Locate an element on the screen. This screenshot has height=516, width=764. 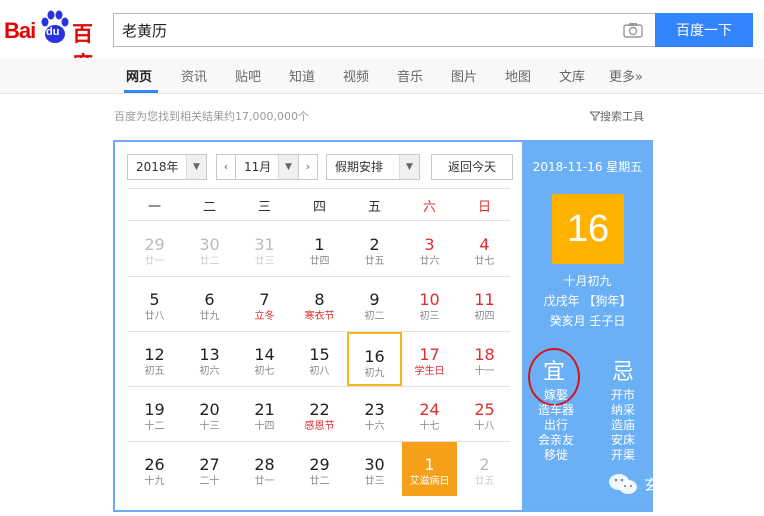
tab-more: 更多» is located at coordinates (626, 75).